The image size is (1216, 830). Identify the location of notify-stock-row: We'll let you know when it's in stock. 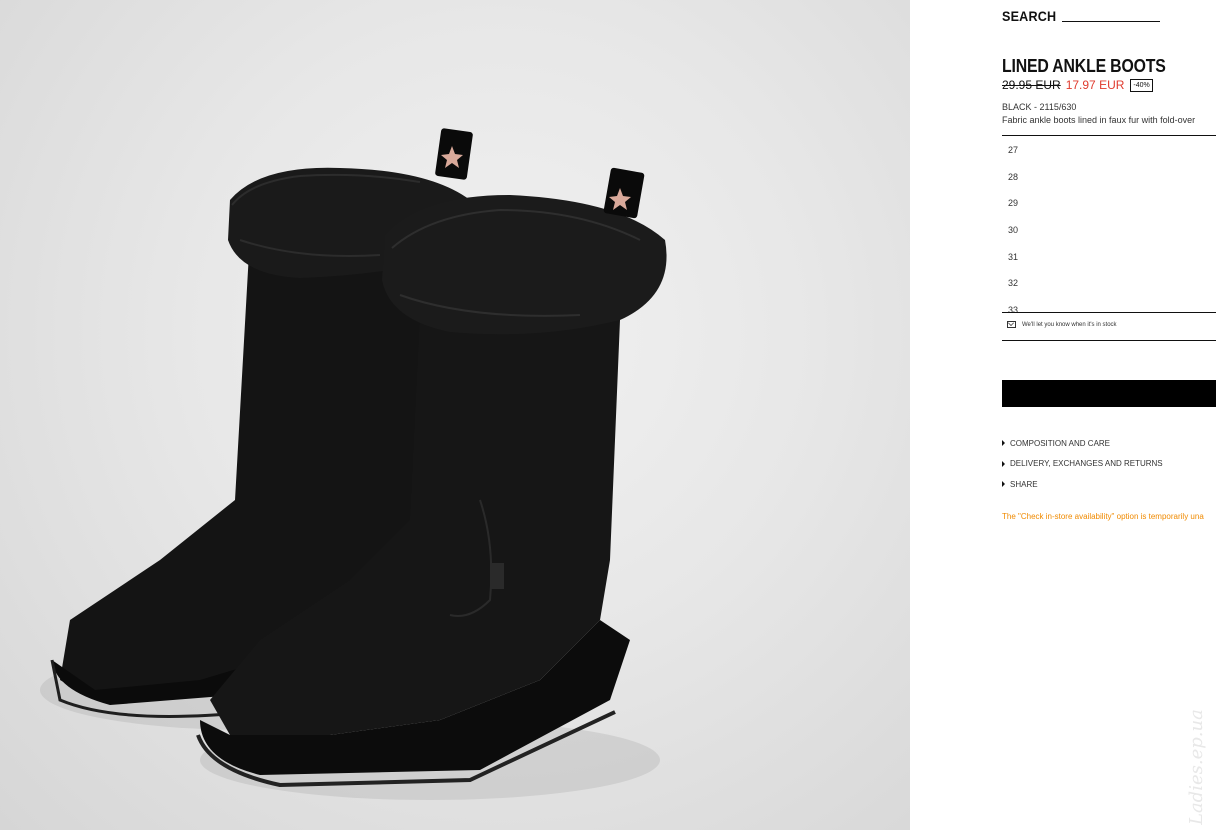
(1109, 326).